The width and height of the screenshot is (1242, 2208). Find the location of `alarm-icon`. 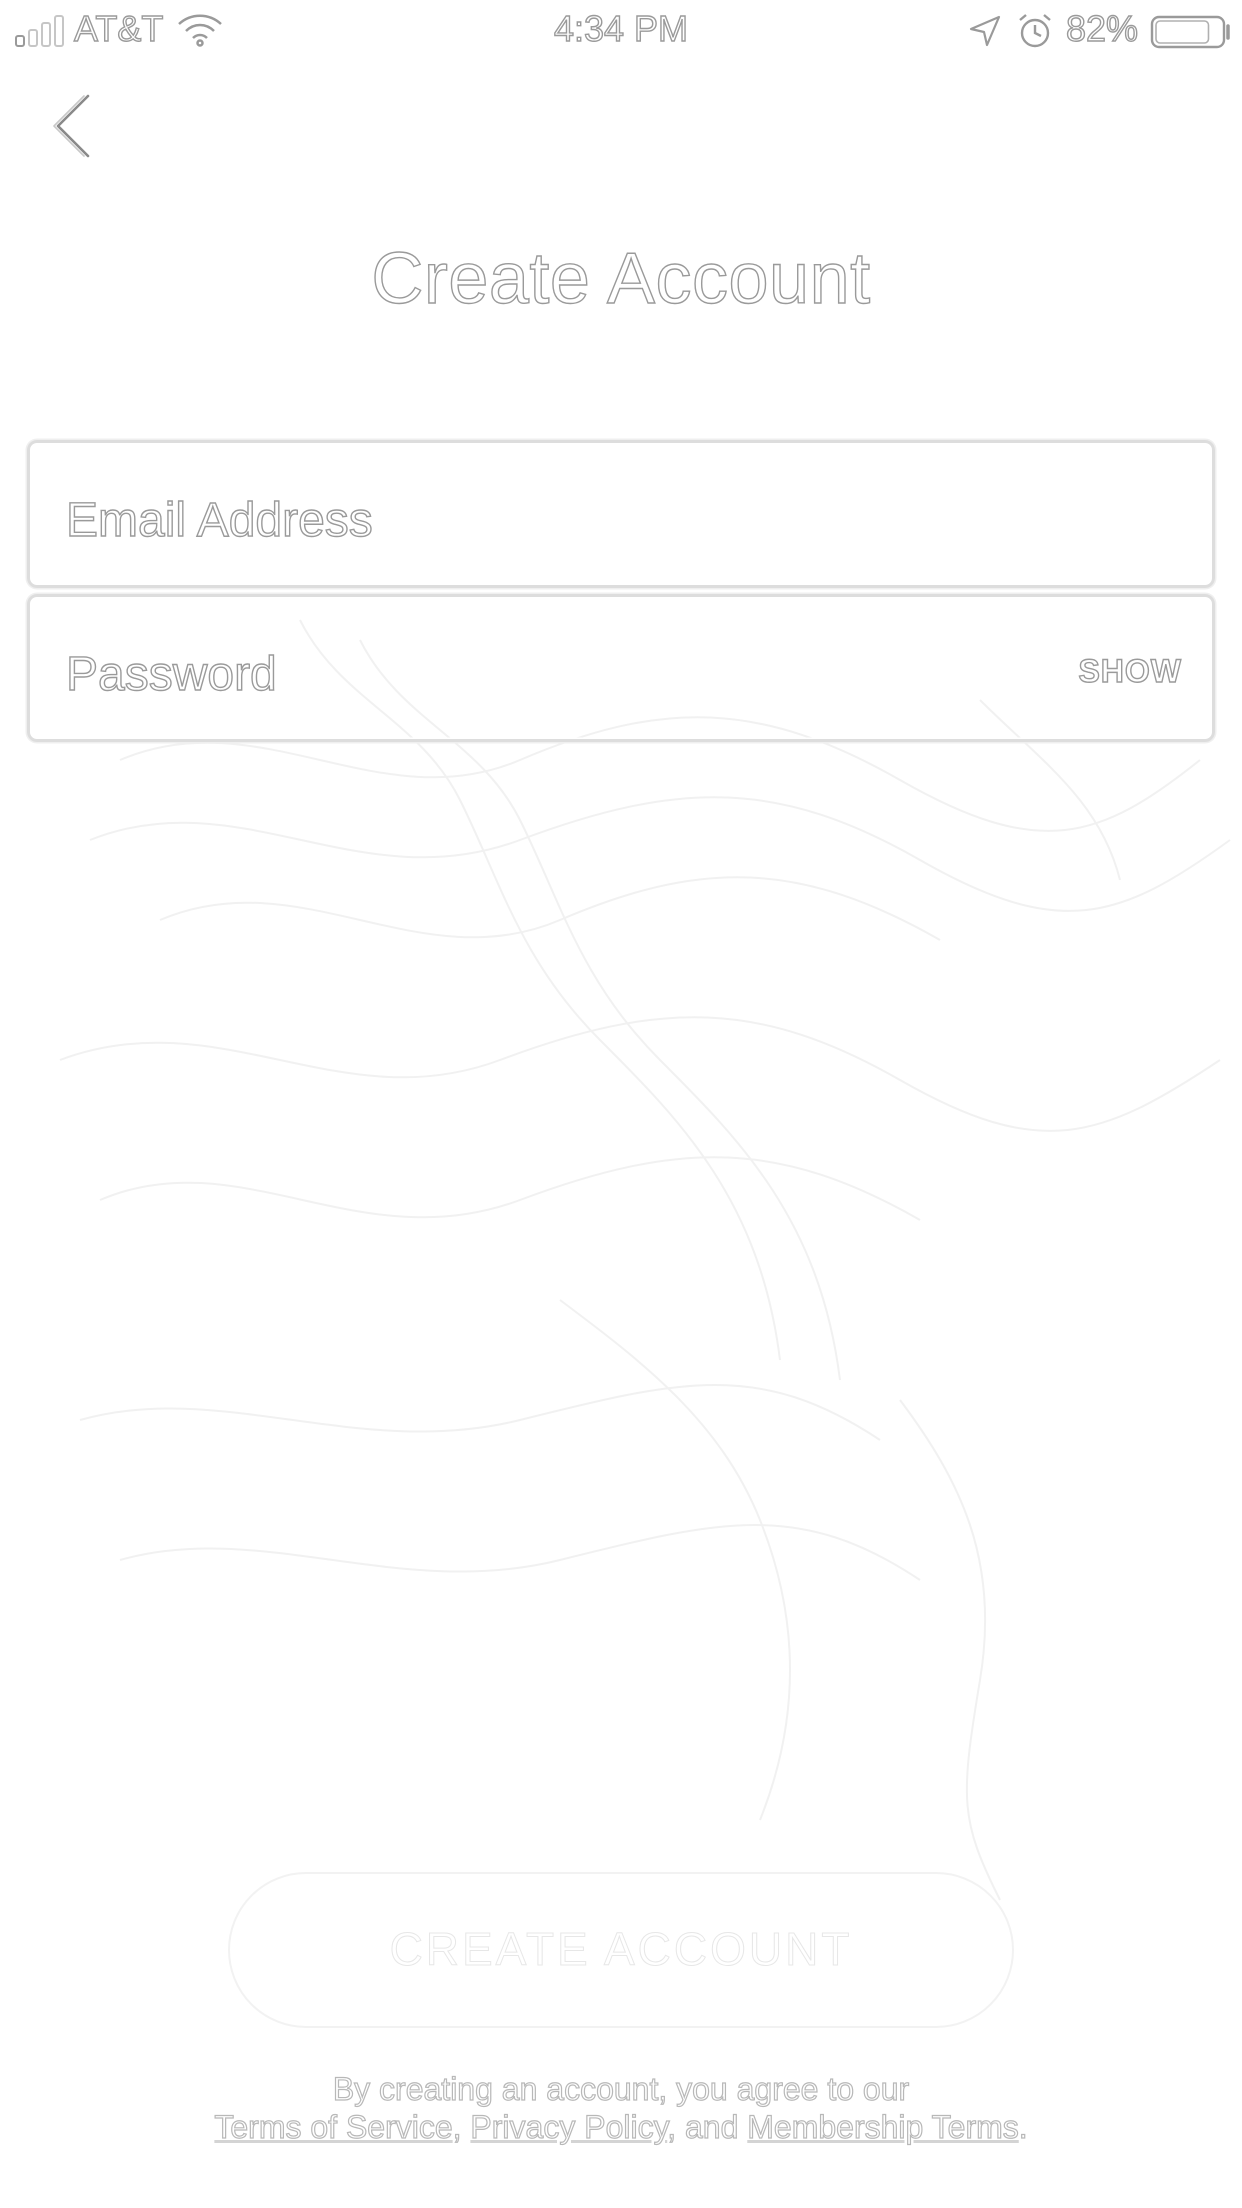

alarm-icon is located at coordinates (1035, 31).